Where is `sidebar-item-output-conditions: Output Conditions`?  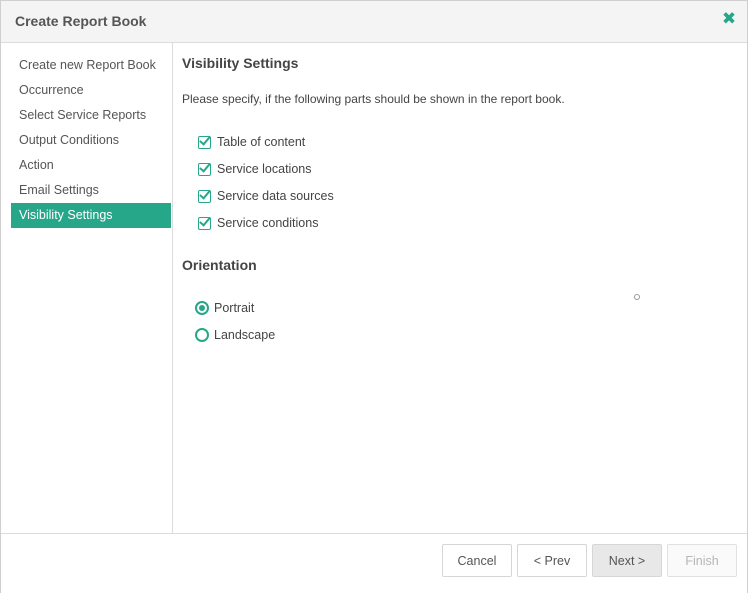 sidebar-item-output-conditions: Output Conditions is located at coordinates (91, 140).